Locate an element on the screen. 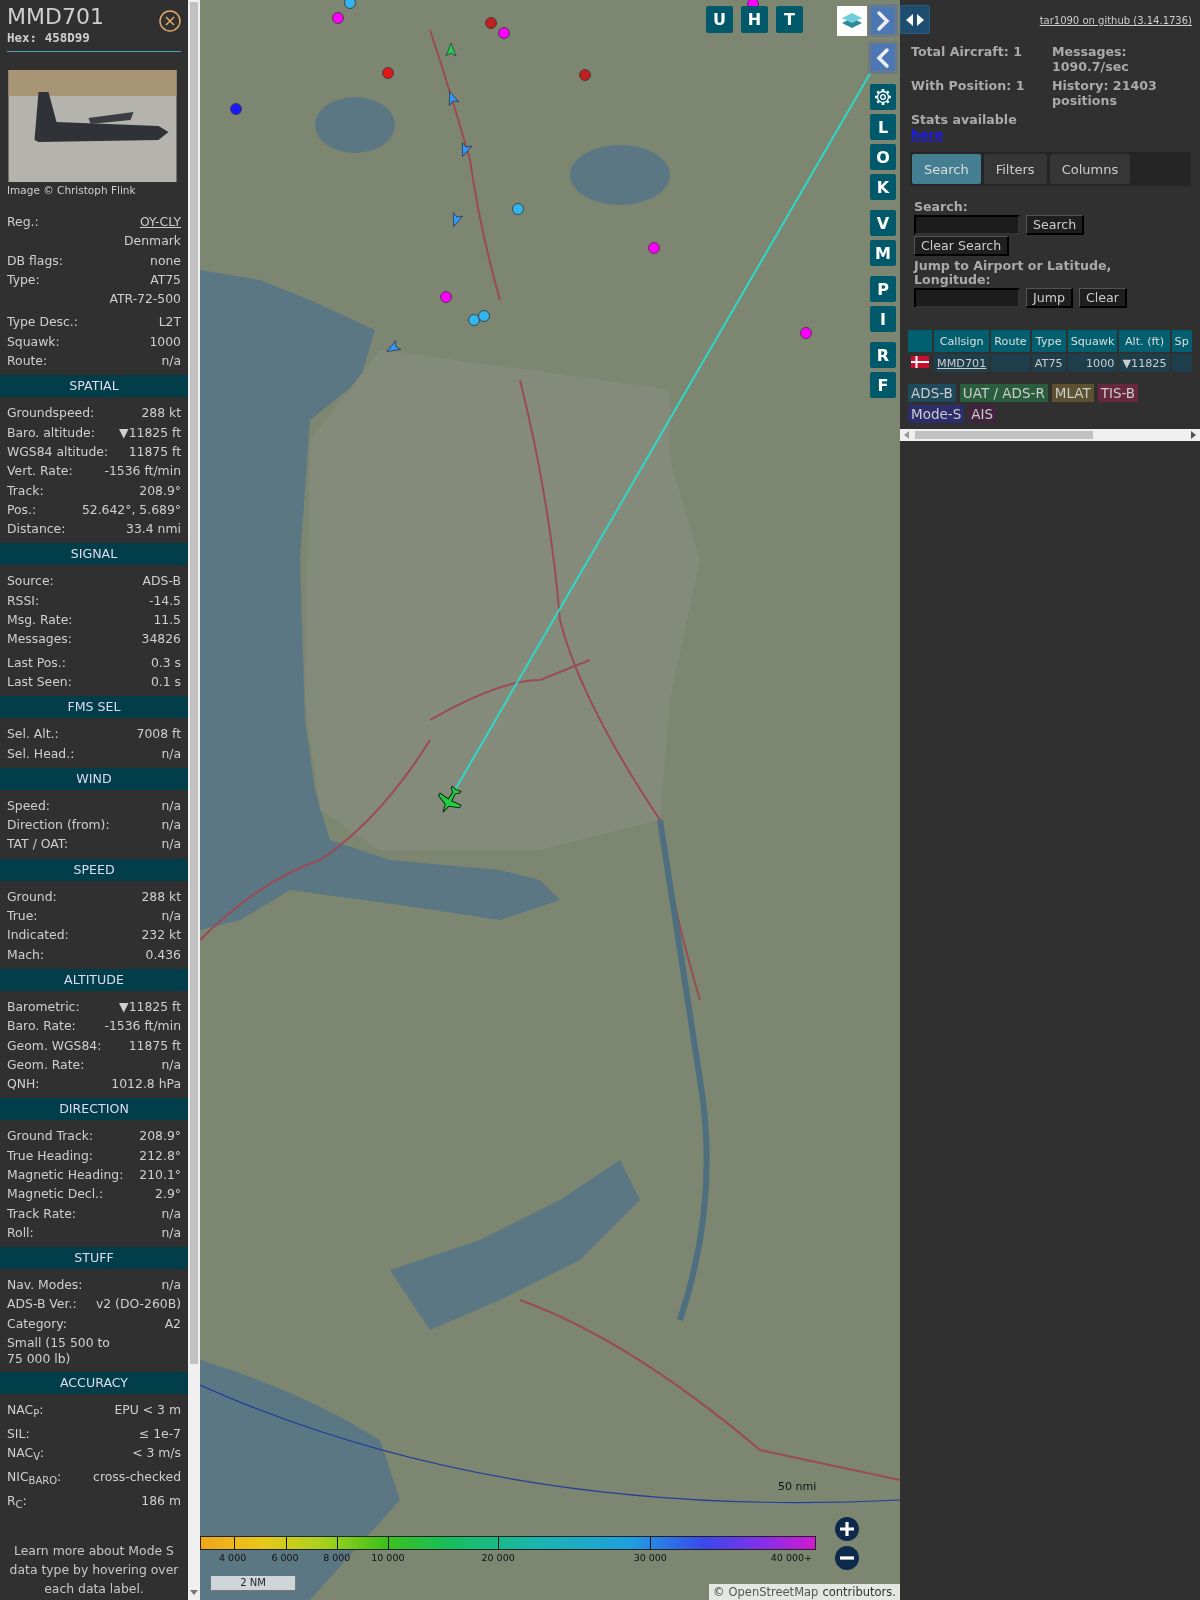 The width and height of the screenshot is (1200, 1600). scroll-down-icon is located at coordinates (194, 1592).